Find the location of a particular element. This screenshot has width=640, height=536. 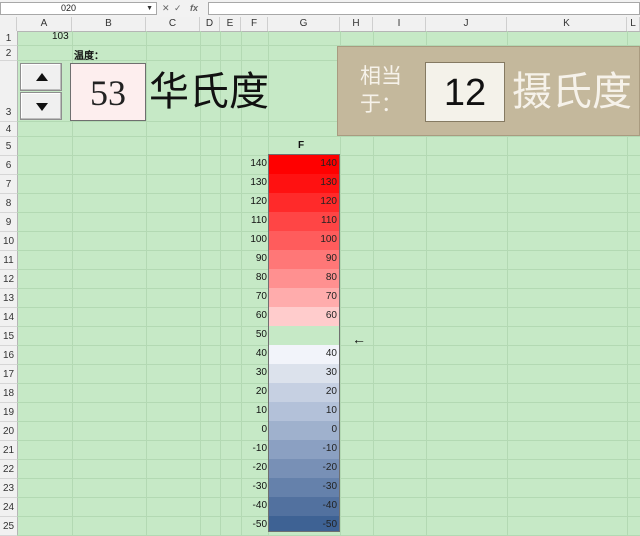

row-header-8: 8 is located at coordinates (8, 203).